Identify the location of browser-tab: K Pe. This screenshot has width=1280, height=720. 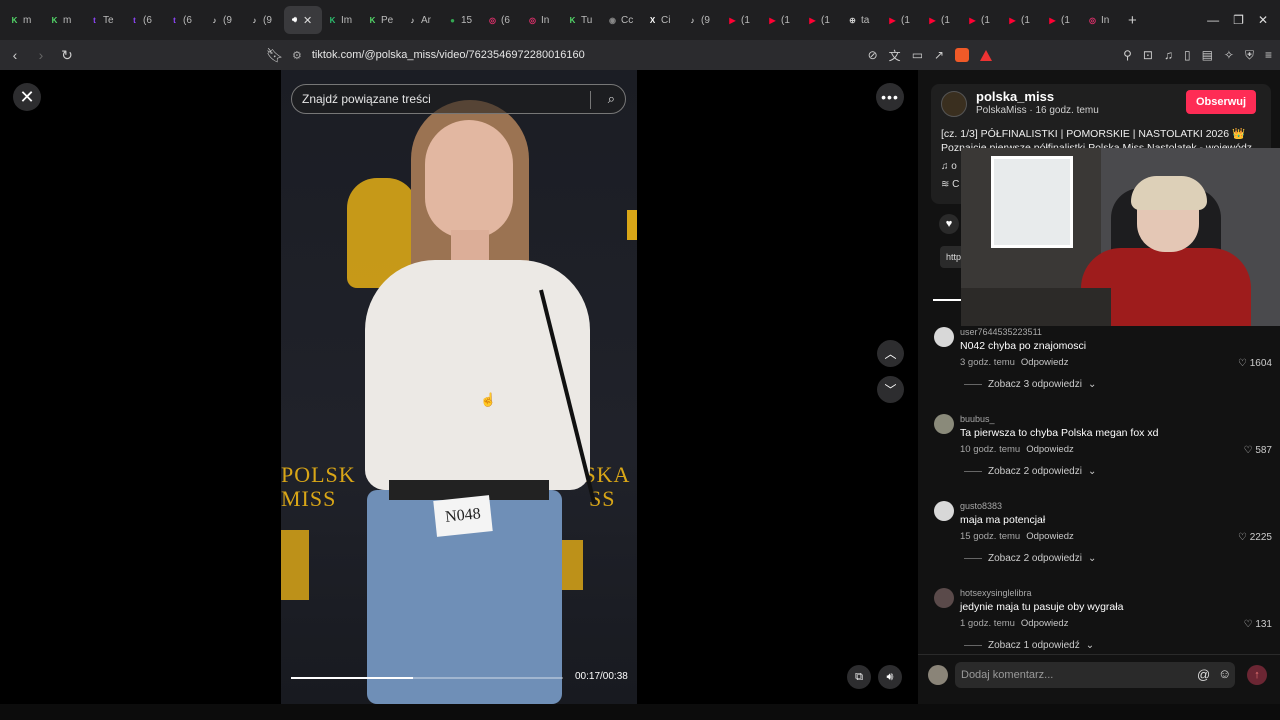
(382, 20).